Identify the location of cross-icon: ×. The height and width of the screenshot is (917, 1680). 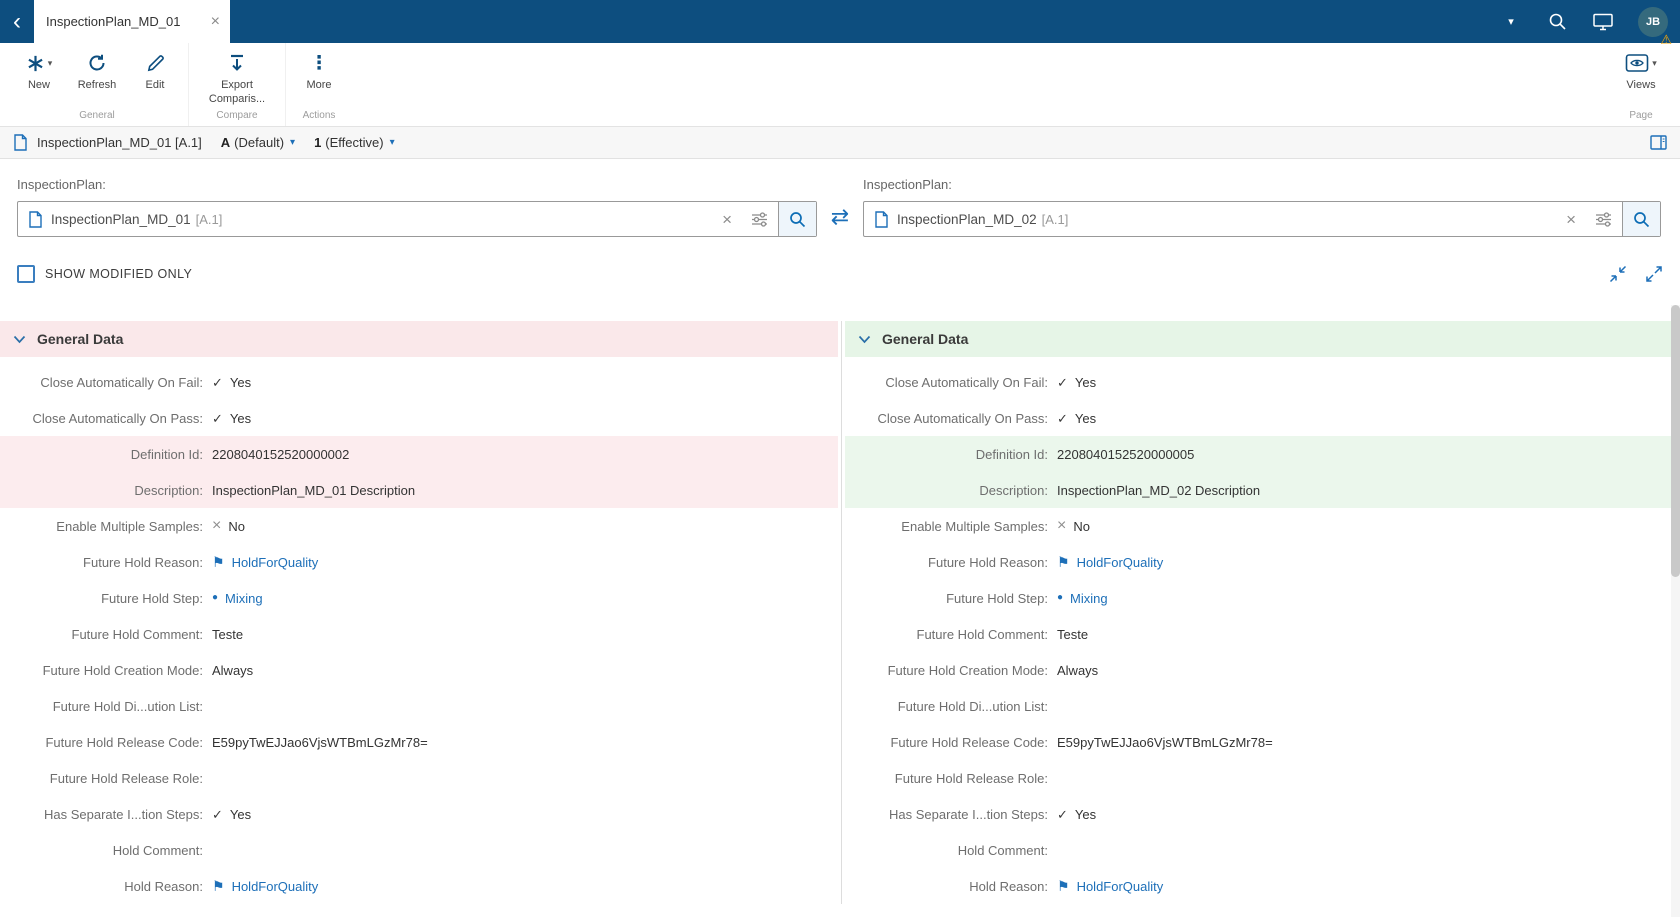
(1062, 525).